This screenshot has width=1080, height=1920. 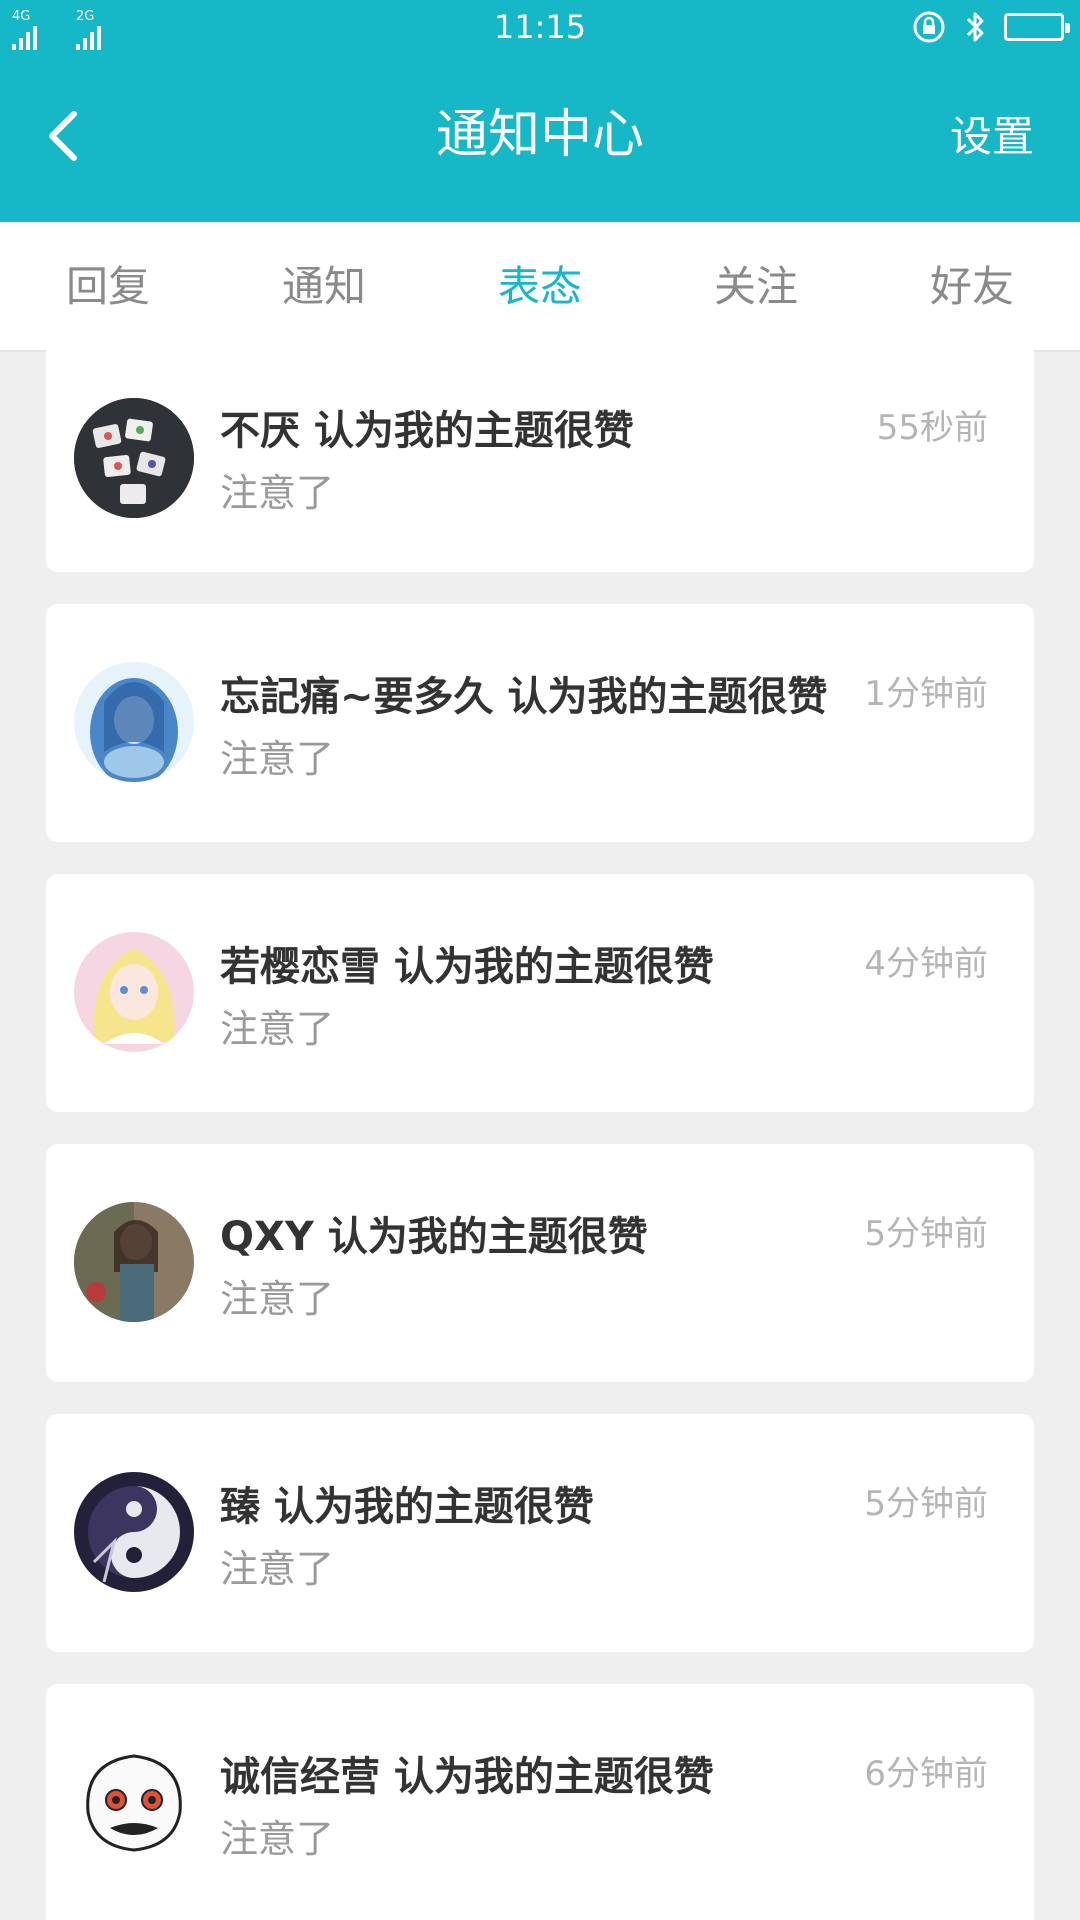 What do you see at coordinates (324, 286) in the screenshot?
I see `tab-notice: 通知` at bounding box center [324, 286].